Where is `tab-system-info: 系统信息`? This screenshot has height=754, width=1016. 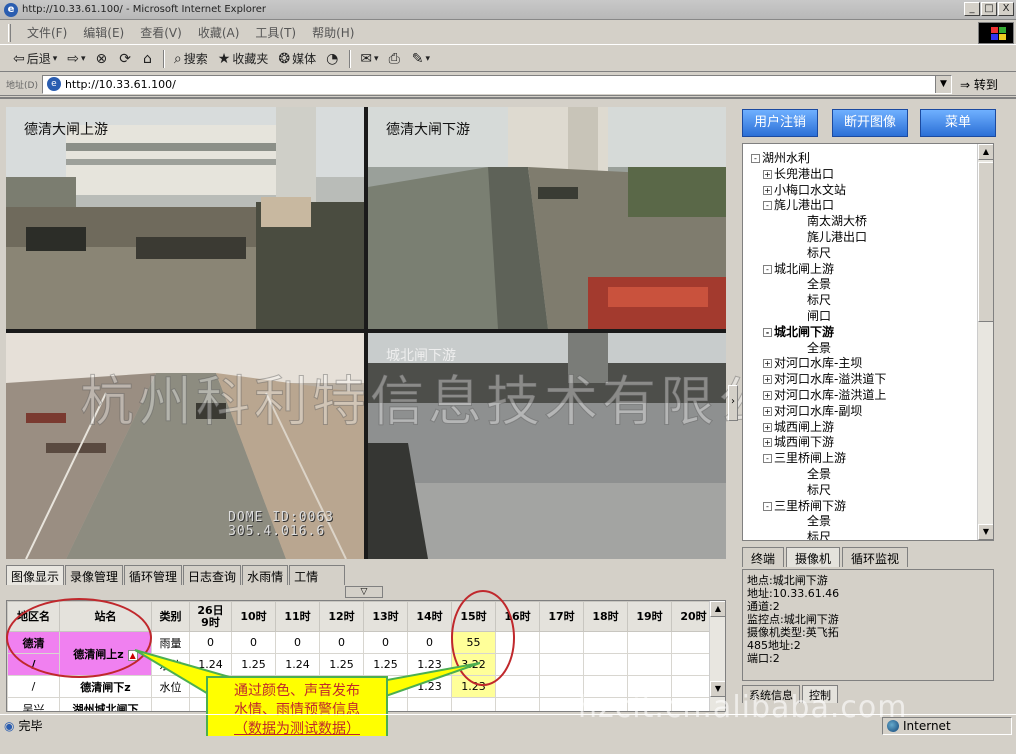
tab-system-info: 系统信息 is located at coordinates (771, 694).